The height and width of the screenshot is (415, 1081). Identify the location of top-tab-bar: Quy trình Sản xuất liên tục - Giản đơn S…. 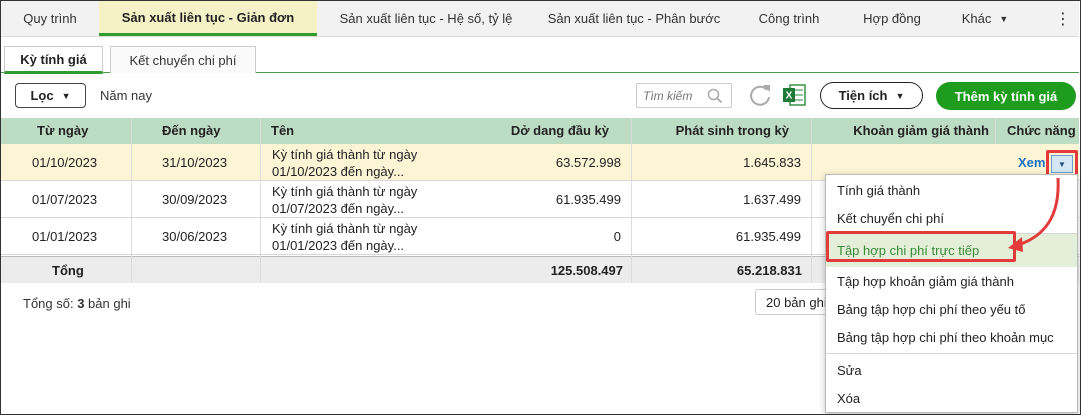
(540, 19).